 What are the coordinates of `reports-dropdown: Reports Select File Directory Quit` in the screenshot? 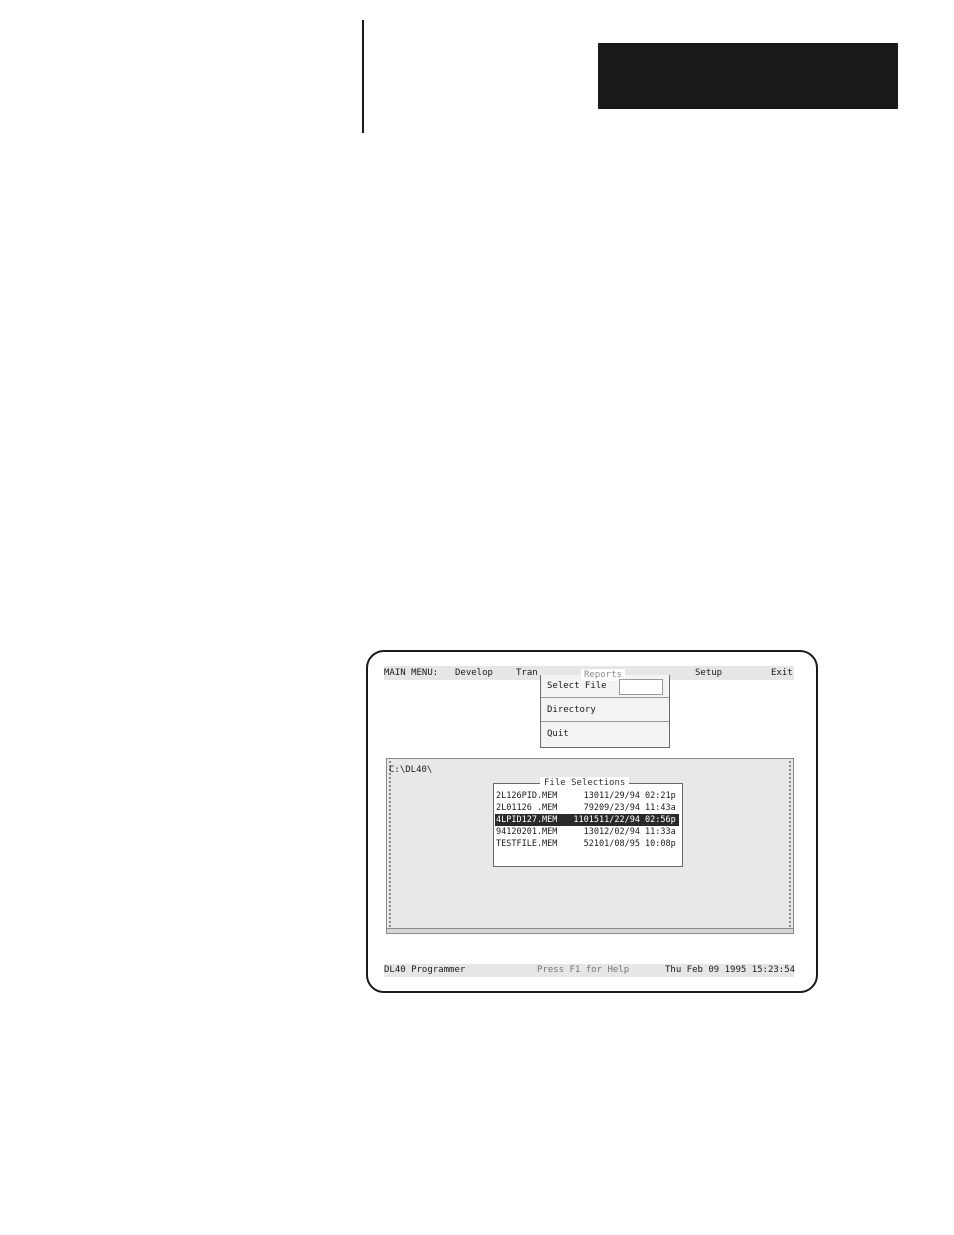 It's located at (605, 708).